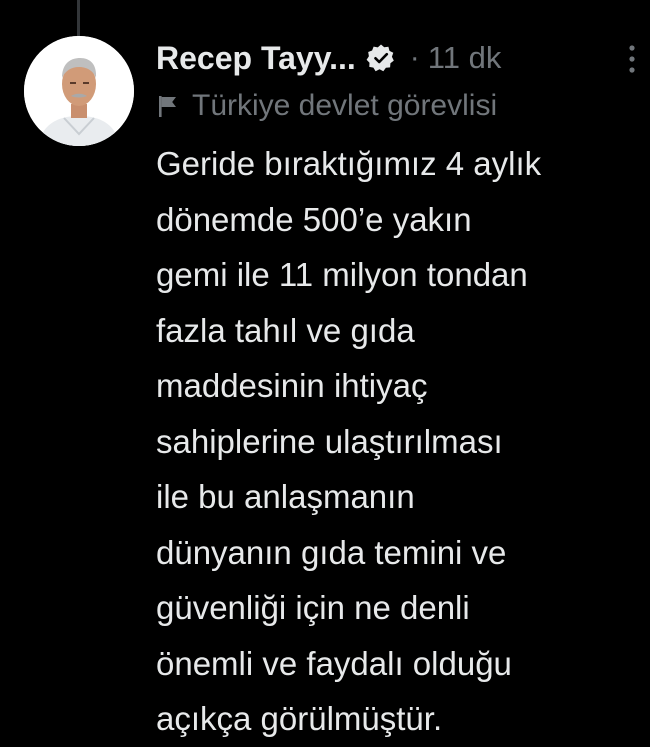 The width and height of the screenshot is (650, 747). What do you see at coordinates (313, 607) in the screenshot?
I see `tweet-text-line: güvenliği için ne denli` at bounding box center [313, 607].